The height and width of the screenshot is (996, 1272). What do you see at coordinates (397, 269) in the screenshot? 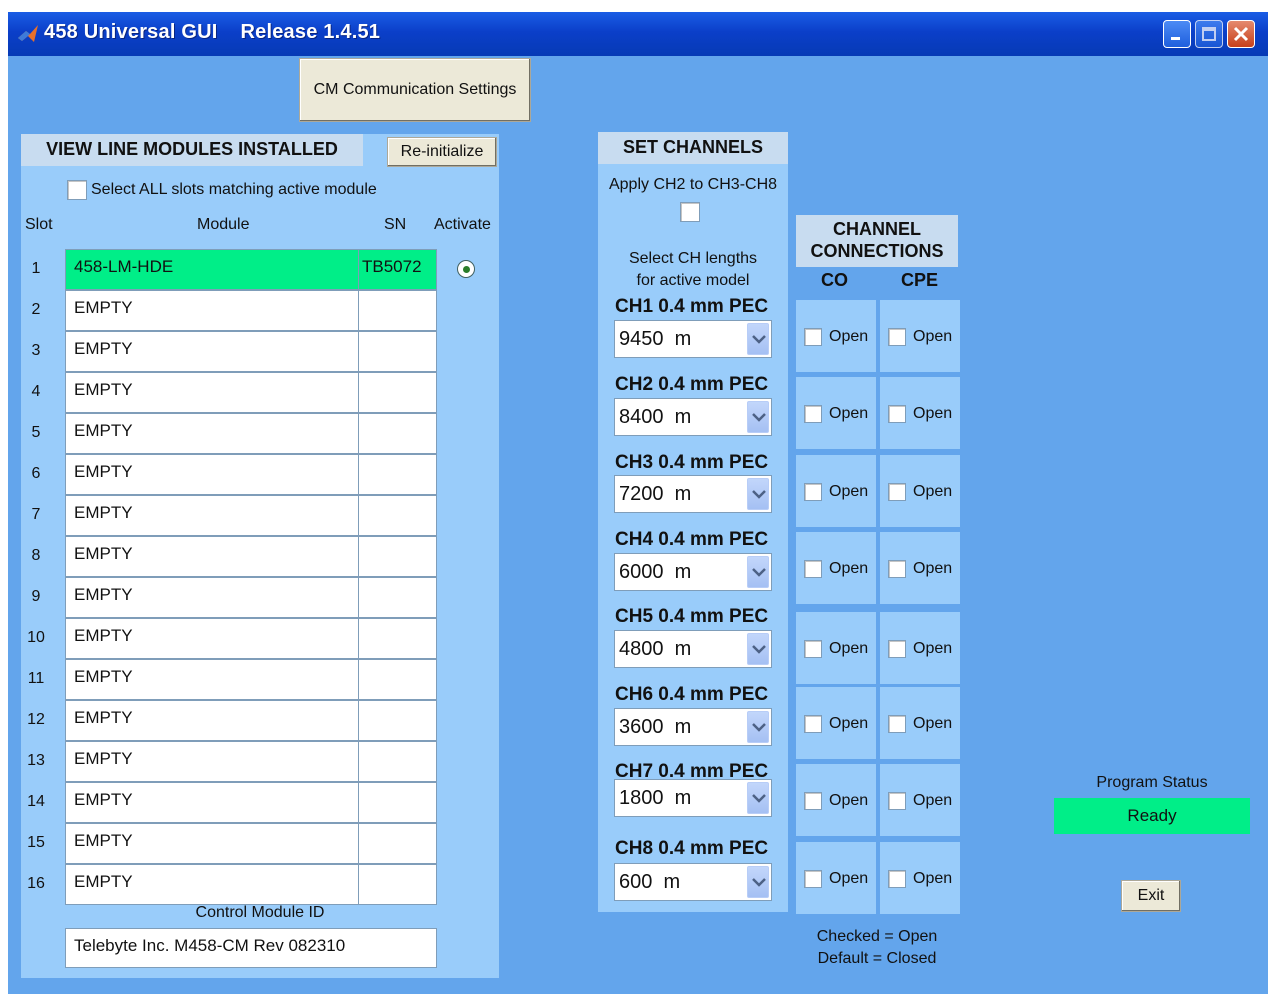
I see `serial-number-field: TB5072` at bounding box center [397, 269].